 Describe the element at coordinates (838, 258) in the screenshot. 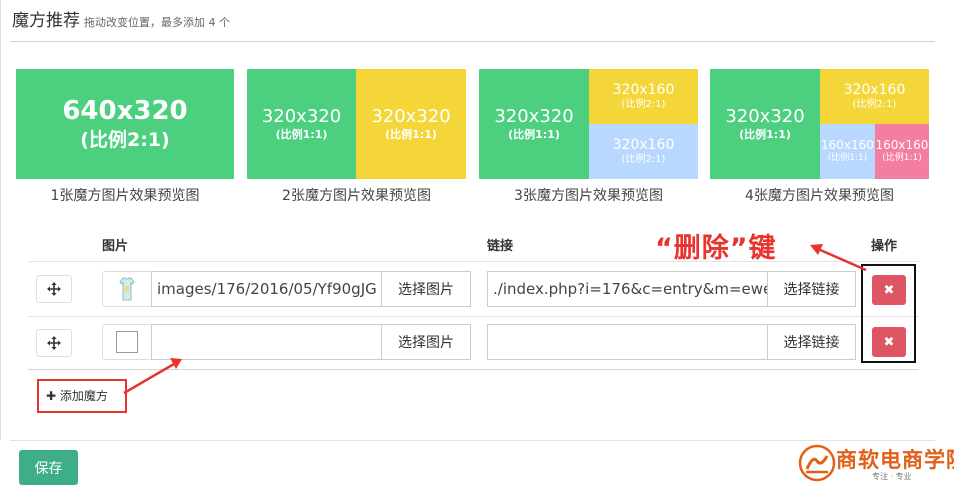

I see `arrow-to-delete-icon` at that location.